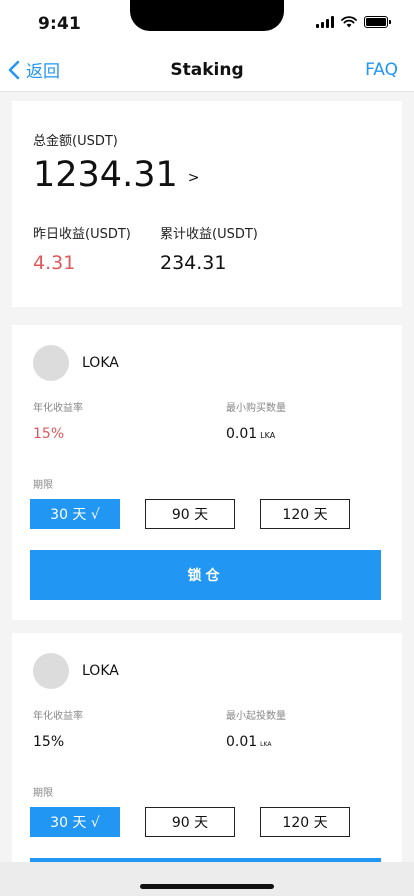  Describe the element at coordinates (381, 70) in the screenshot. I see `faq-button: FAQ` at that location.